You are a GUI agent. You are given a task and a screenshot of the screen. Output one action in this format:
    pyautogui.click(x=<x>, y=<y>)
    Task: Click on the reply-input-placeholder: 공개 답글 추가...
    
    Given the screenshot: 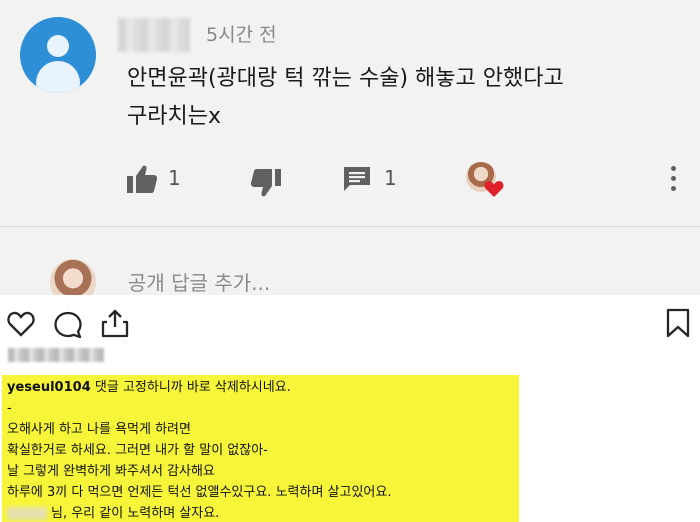 What is the action you would take?
    pyautogui.click(x=199, y=281)
    